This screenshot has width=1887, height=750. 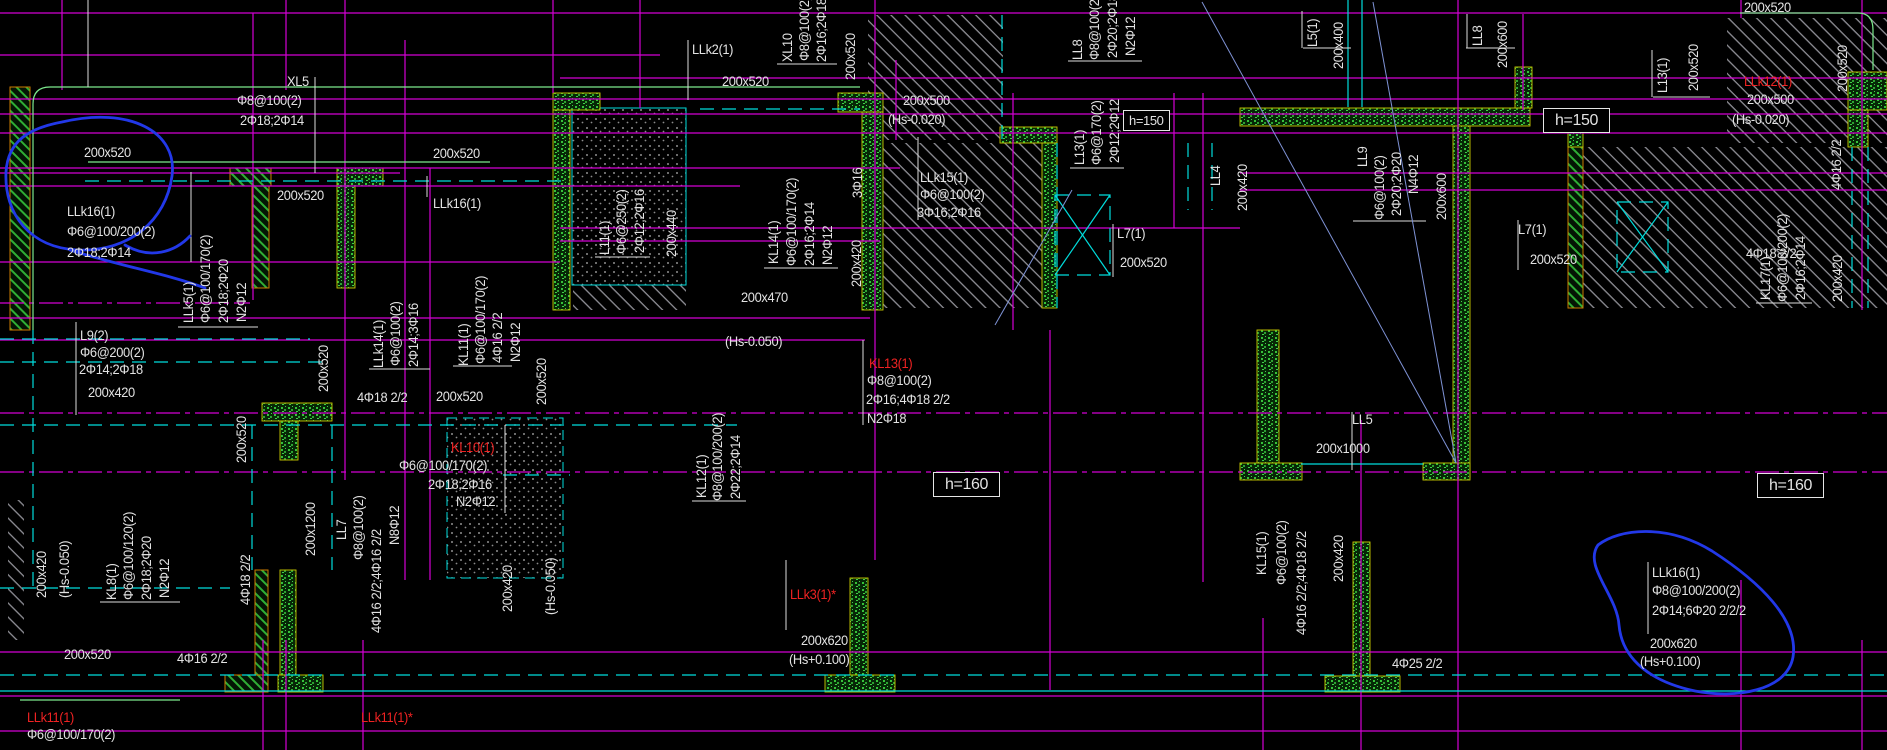 I want to click on beam-annotation: Φ8@100/200(2), so click(x=1696, y=590).